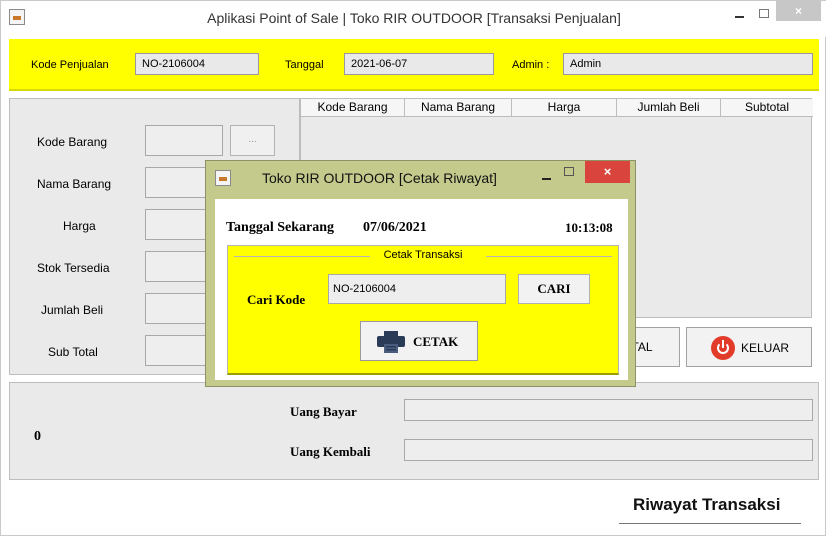 The width and height of the screenshot is (826, 536). I want to click on dialog-title: Toko RIR OUTDOOR [Cetak Riwayat], so click(379, 178).